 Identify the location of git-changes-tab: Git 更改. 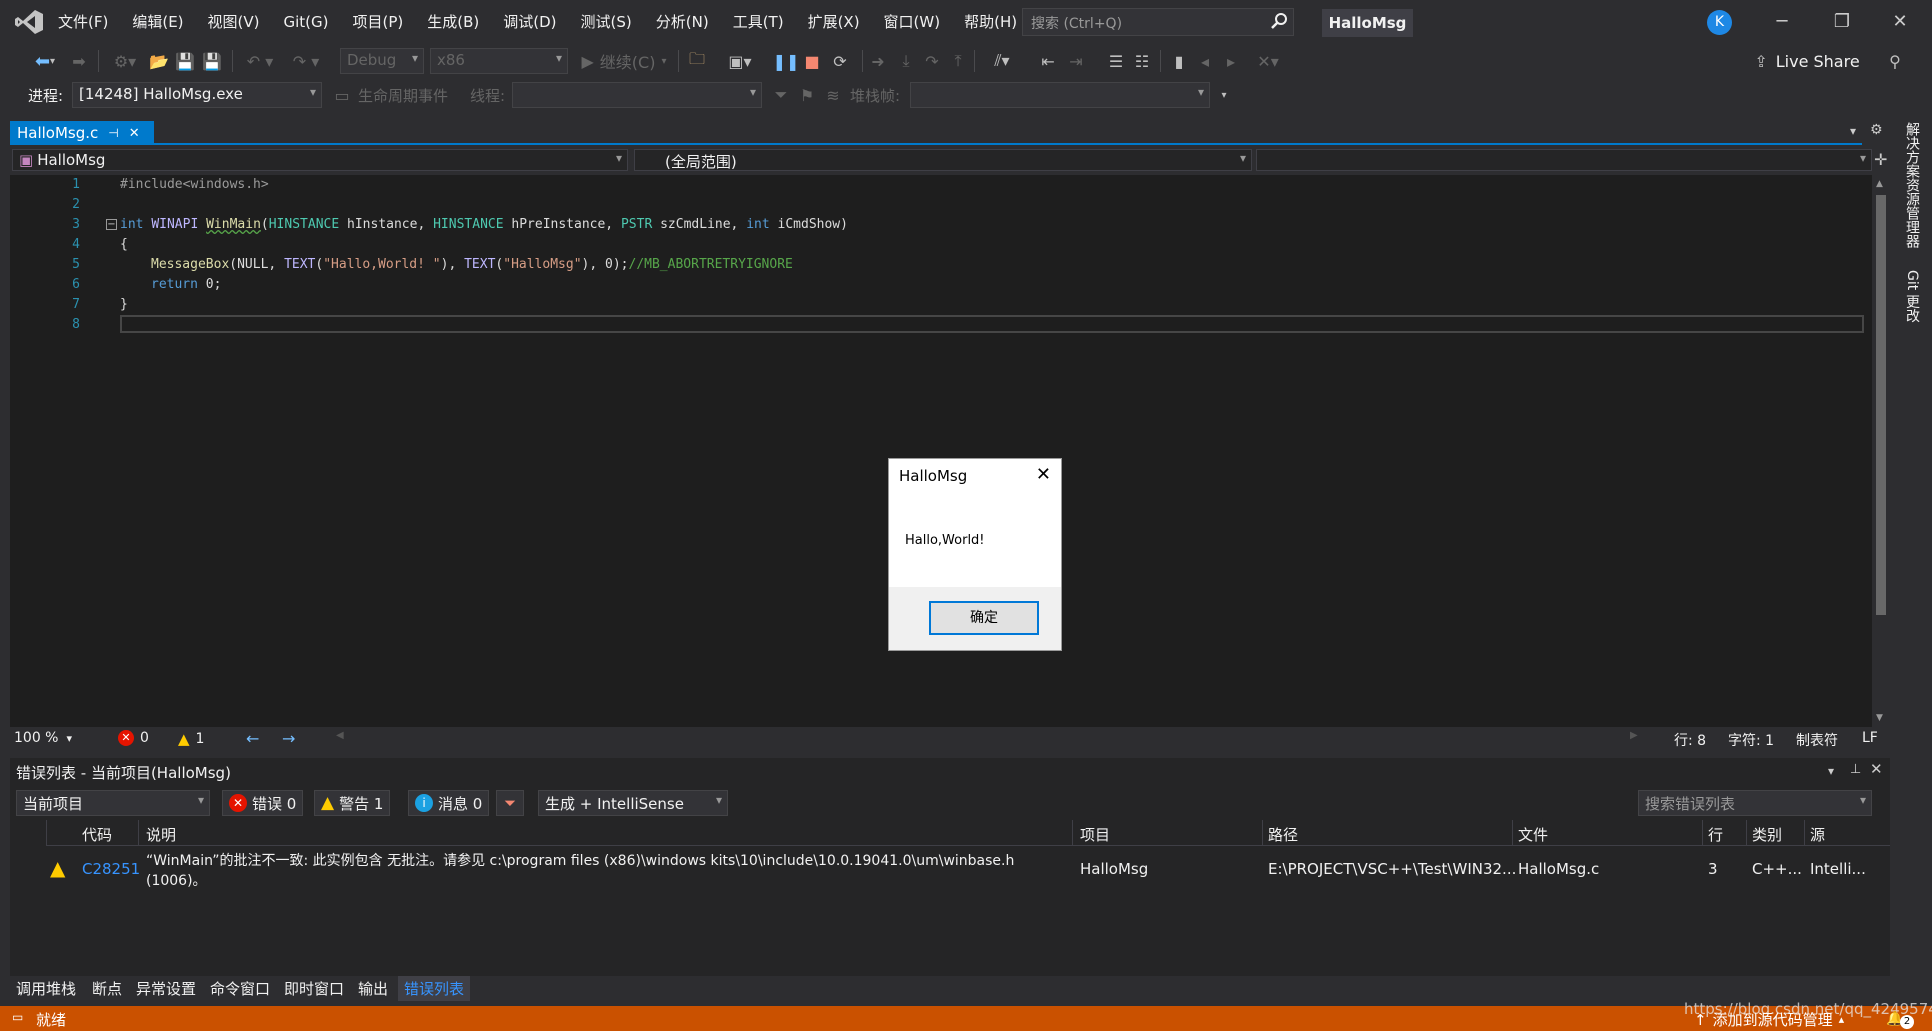
(1912, 296).